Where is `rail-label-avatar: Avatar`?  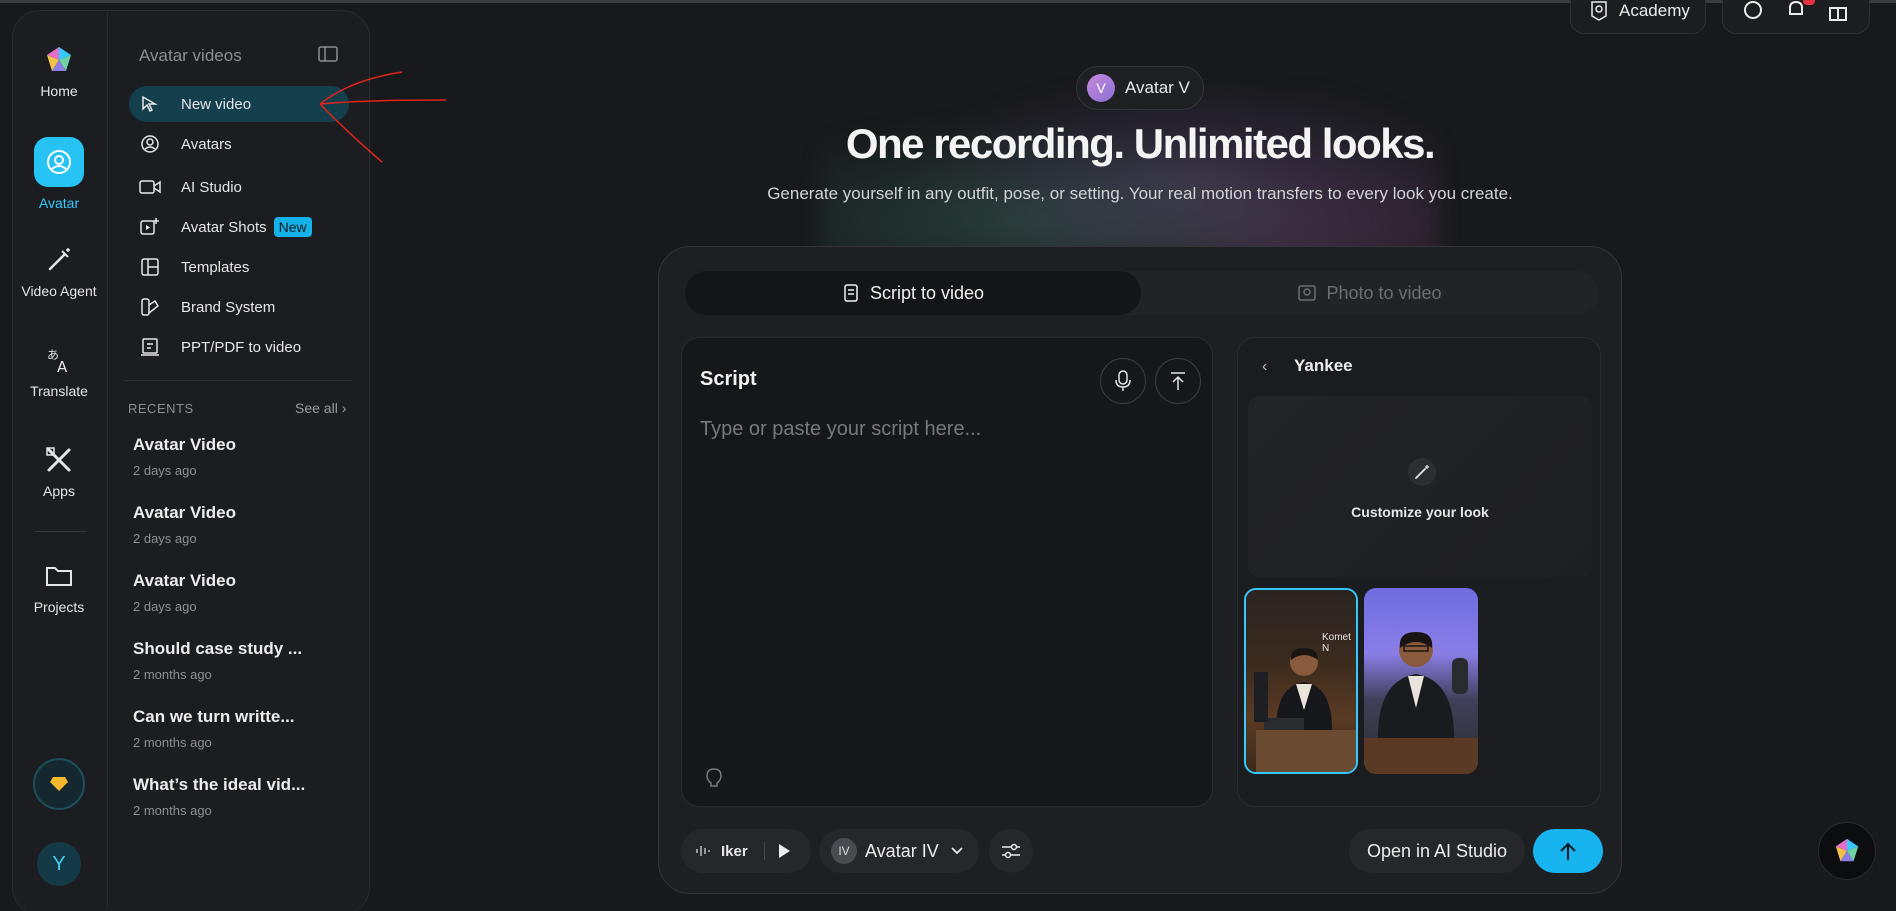
rail-label-avatar: Avatar is located at coordinates (59, 203).